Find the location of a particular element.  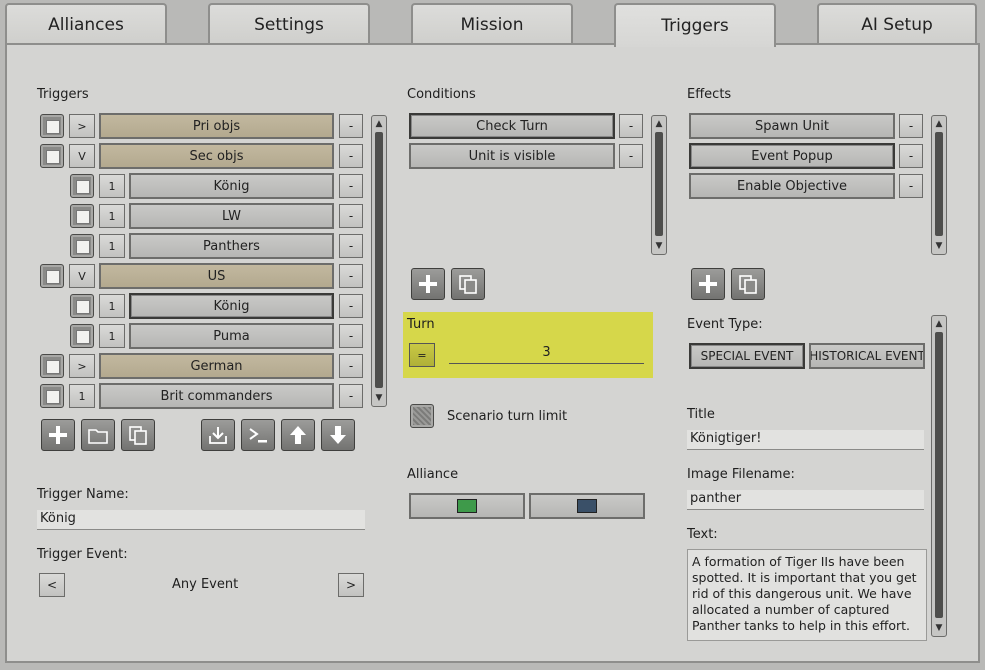

trigger-name-label: Trigger Name: is located at coordinates (83, 494).